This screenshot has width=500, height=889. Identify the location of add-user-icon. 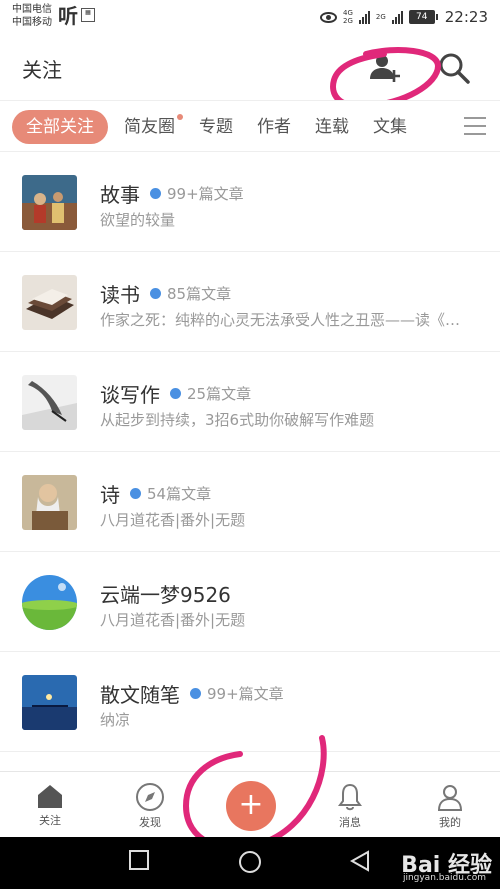
(385, 68).